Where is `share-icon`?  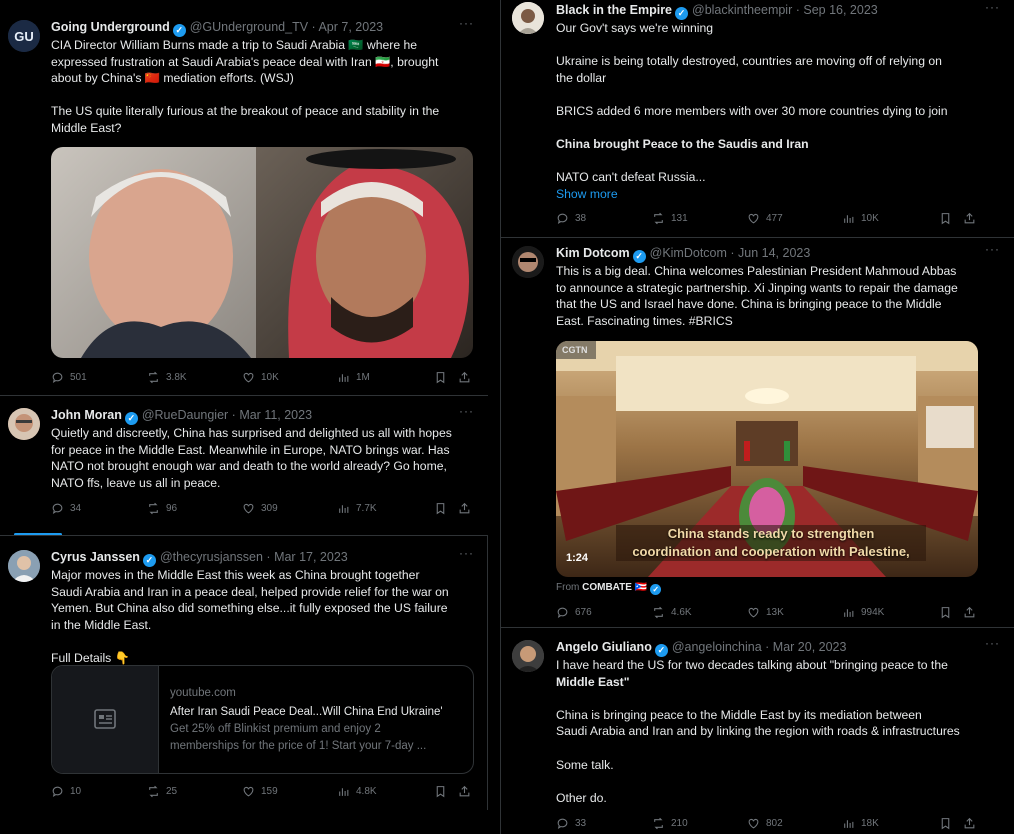 share-icon is located at coordinates (464, 508).